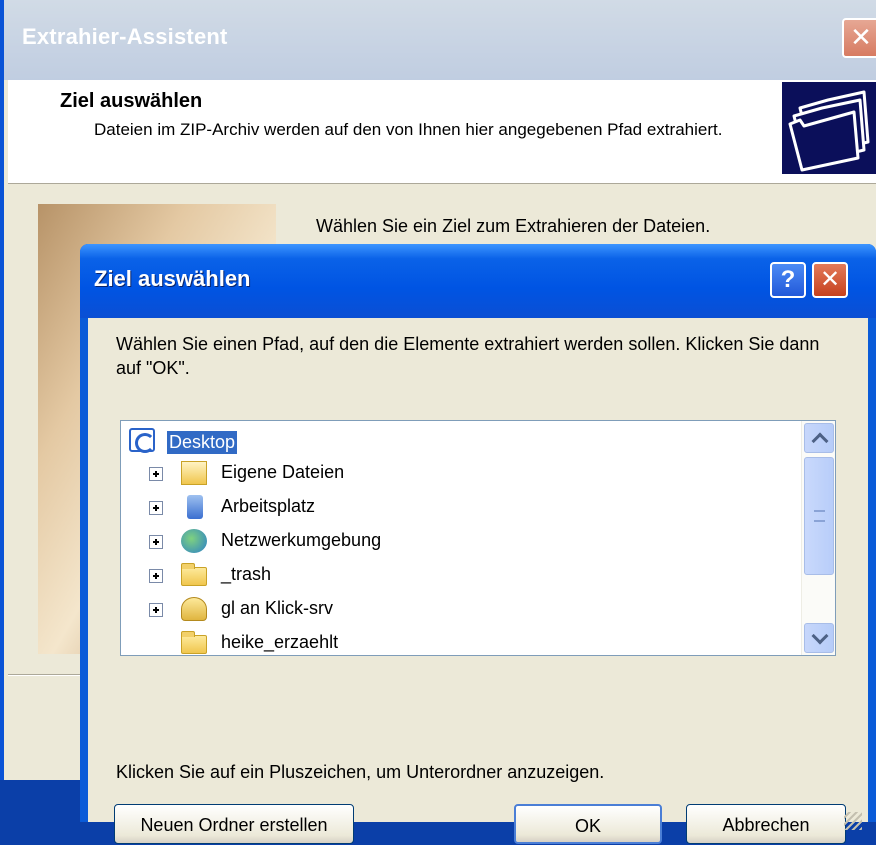 Image resolution: width=876 pixels, height=845 pixels. Describe the element at coordinates (283, 472) in the screenshot. I see `tree-item-label: Eigene Dateien` at that location.